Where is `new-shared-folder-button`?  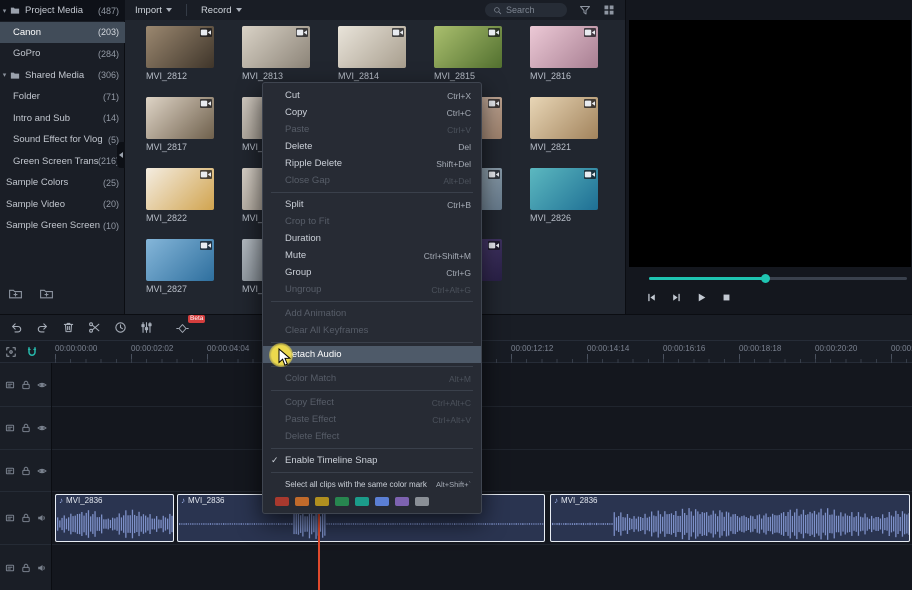 new-shared-folder-button is located at coordinates (46, 293).